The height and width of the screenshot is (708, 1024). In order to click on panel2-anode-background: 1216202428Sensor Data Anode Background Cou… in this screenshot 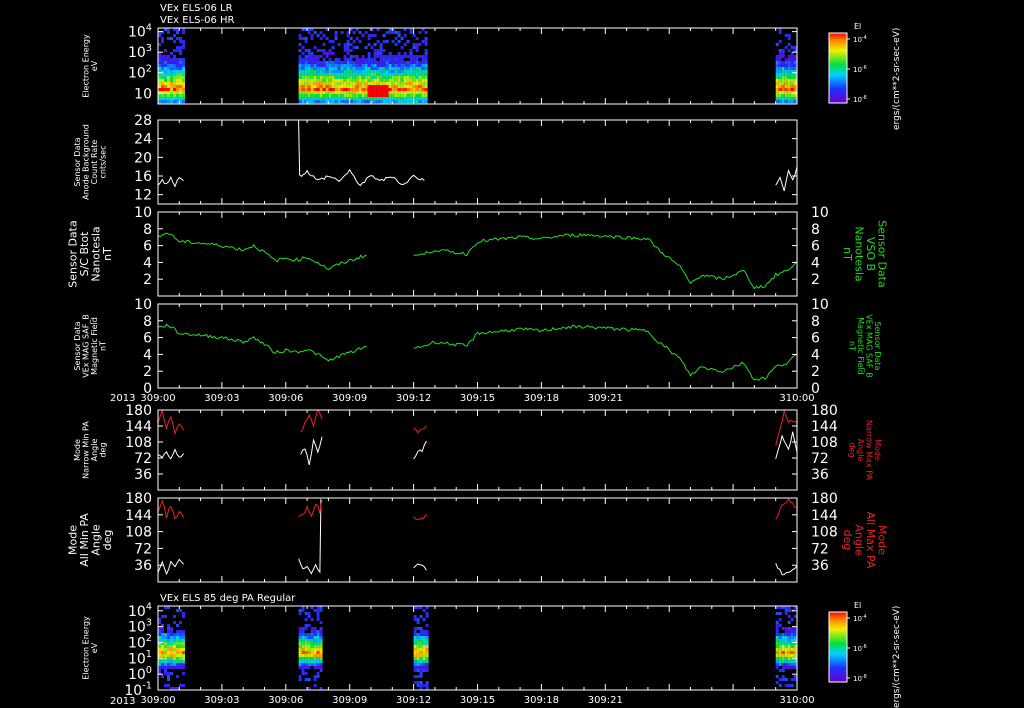, I will do `click(435, 159)`.